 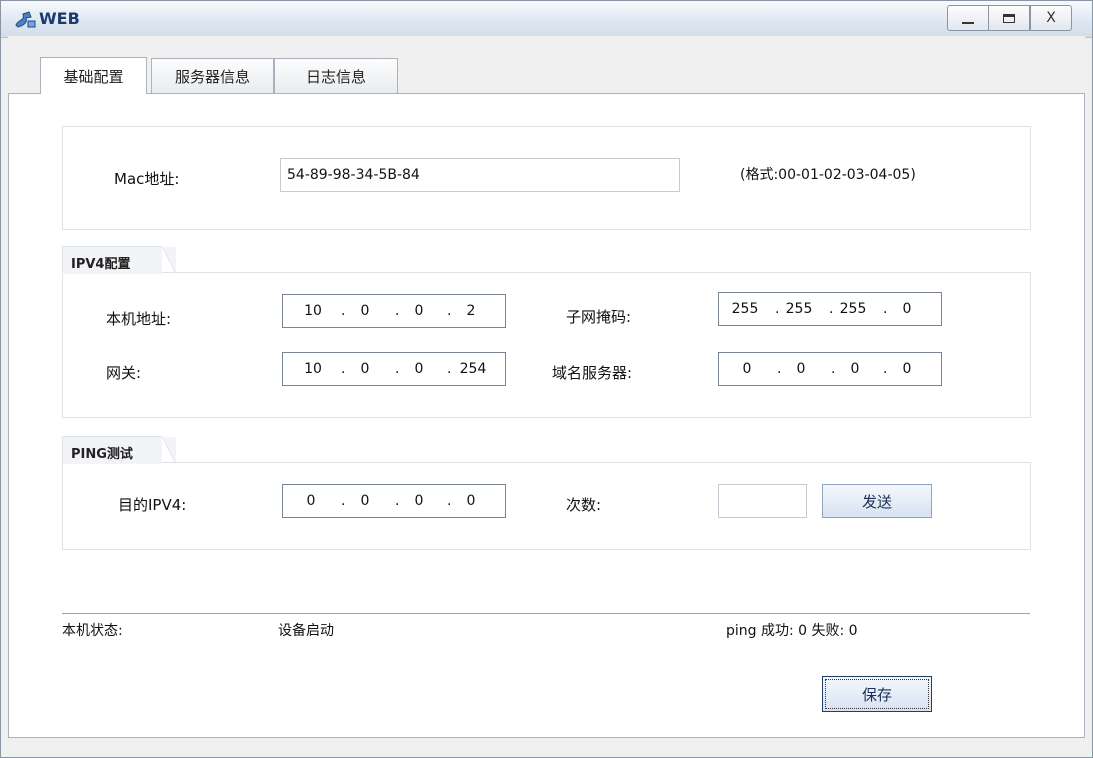 What do you see at coordinates (152, 505) in the screenshot?
I see `target-ip-label: 目的IPV4:` at bounding box center [152, 505].